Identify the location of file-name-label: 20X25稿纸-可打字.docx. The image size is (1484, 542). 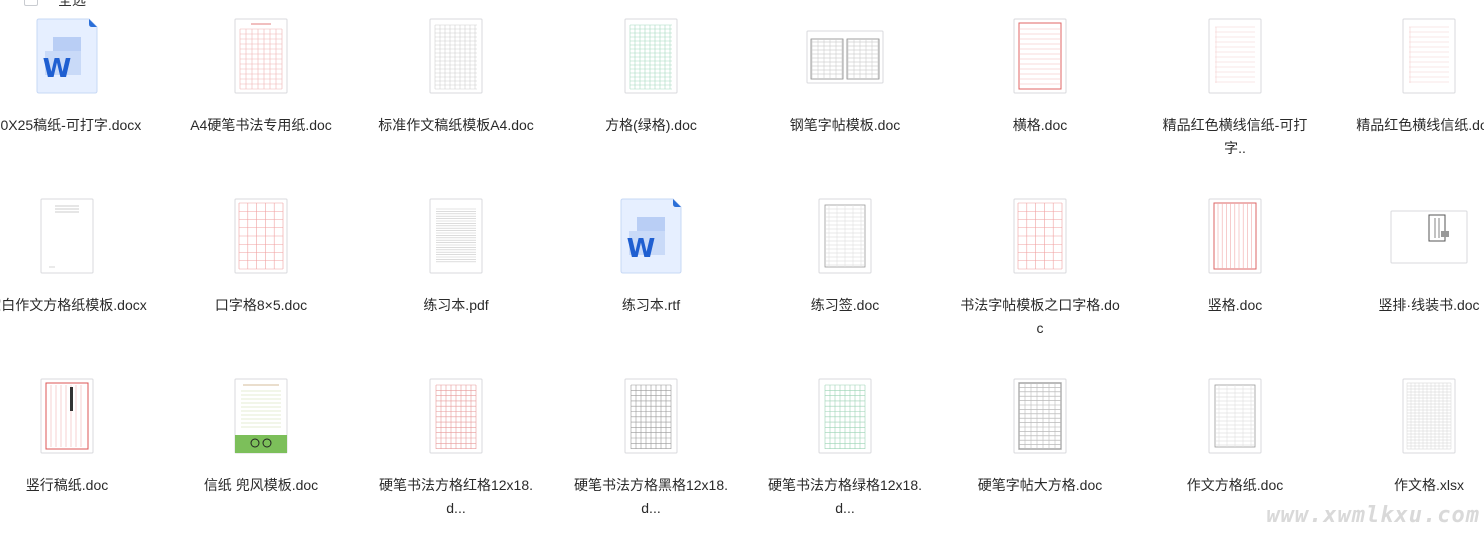
(71, 125).